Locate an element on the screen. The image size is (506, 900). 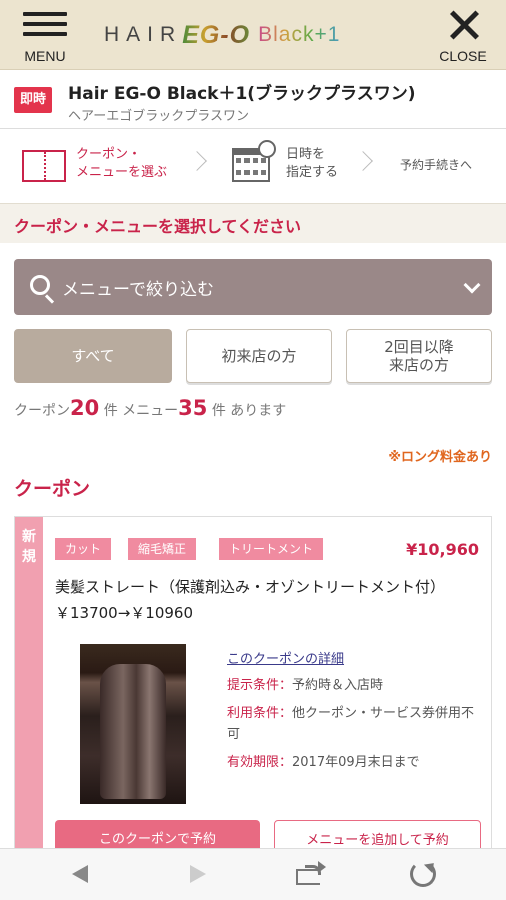
coupon-count: 20 is located at coordinates (85, 408).